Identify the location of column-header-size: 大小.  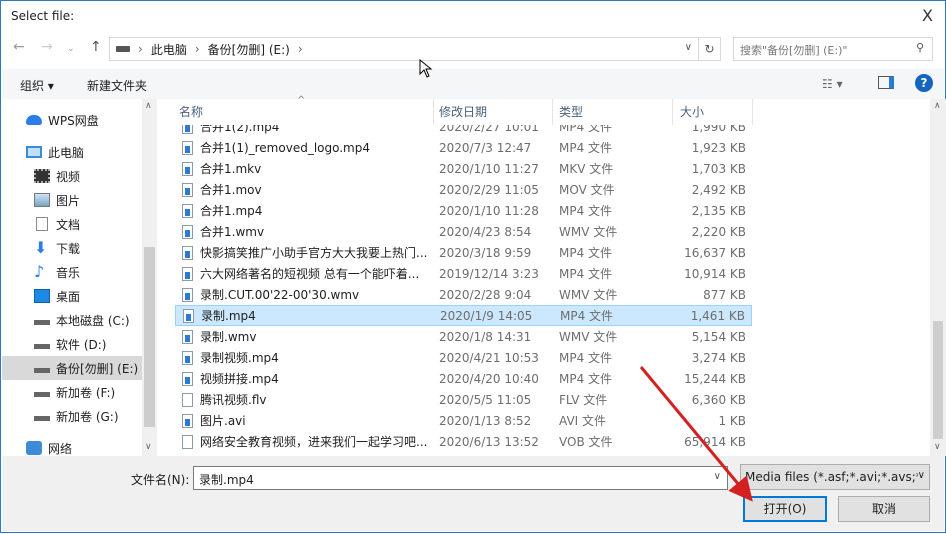
(692, 114).